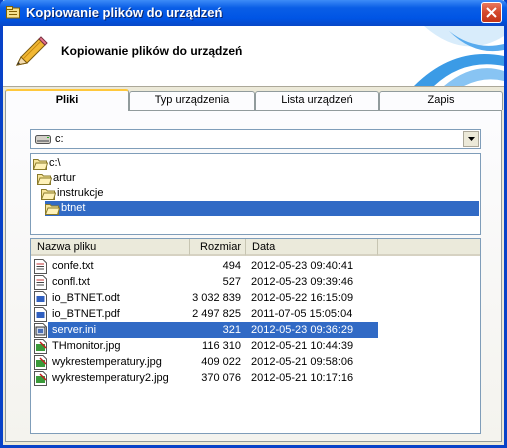  Describe the element at coordinates (55, 163) in the screenshot. I see `tree-item-label: c:\` at that location.